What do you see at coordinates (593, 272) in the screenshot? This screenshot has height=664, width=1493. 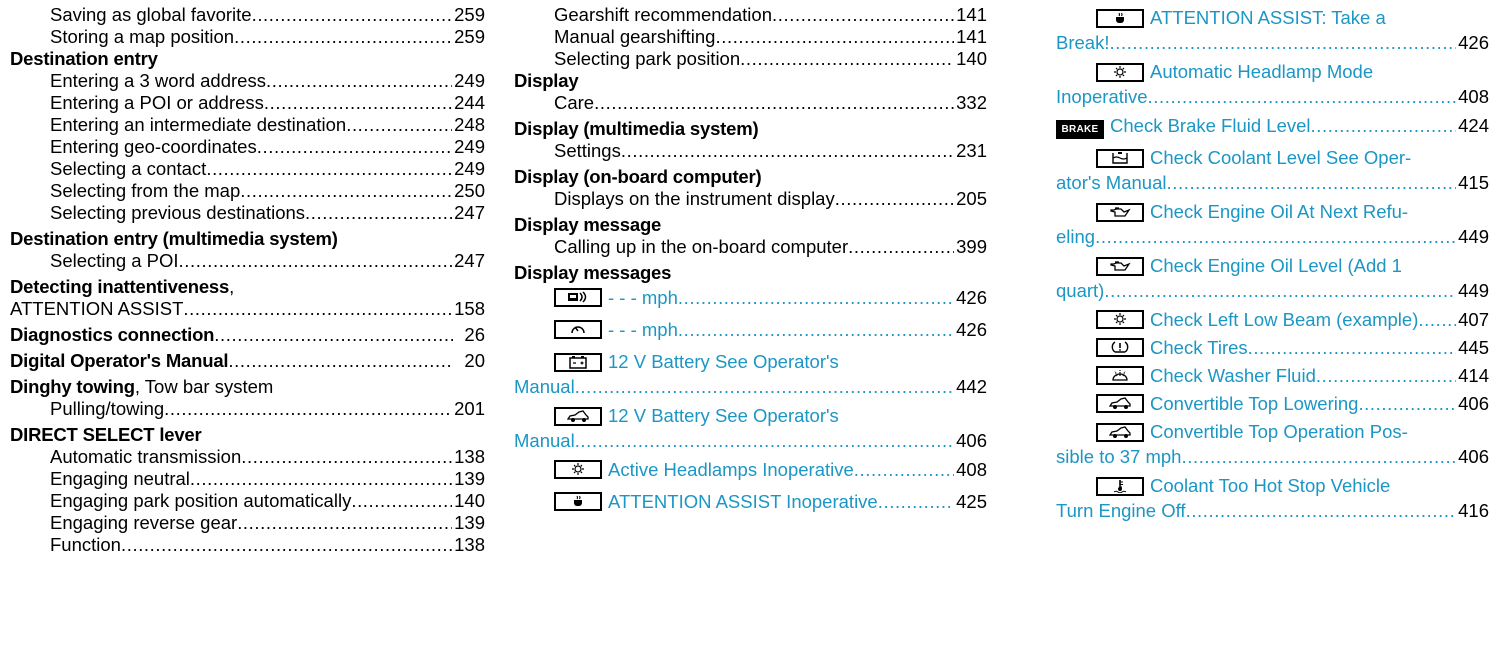 I see `index-heading: Display messages` at bounding box center [593, 272].